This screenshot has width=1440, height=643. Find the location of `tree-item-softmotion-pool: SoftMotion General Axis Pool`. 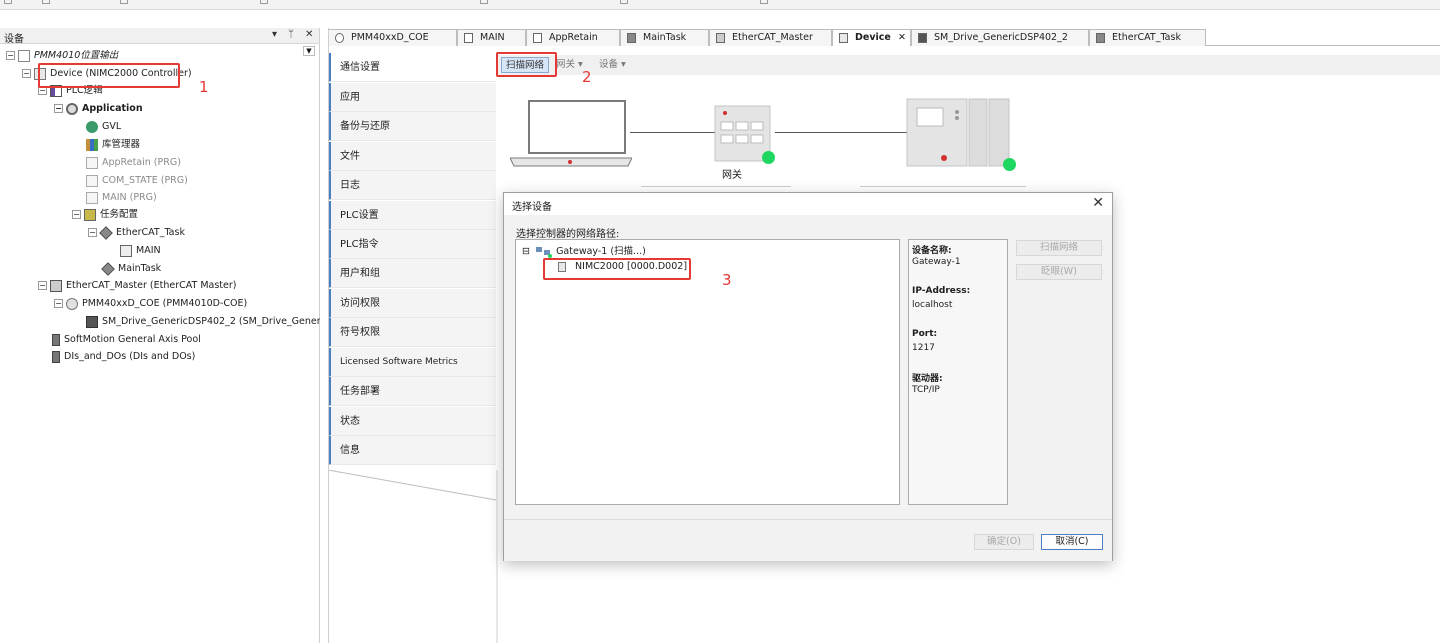

tree-item-softmotion-pool: SoftMotion General Axis Pool is located at coordinates (126, 339).